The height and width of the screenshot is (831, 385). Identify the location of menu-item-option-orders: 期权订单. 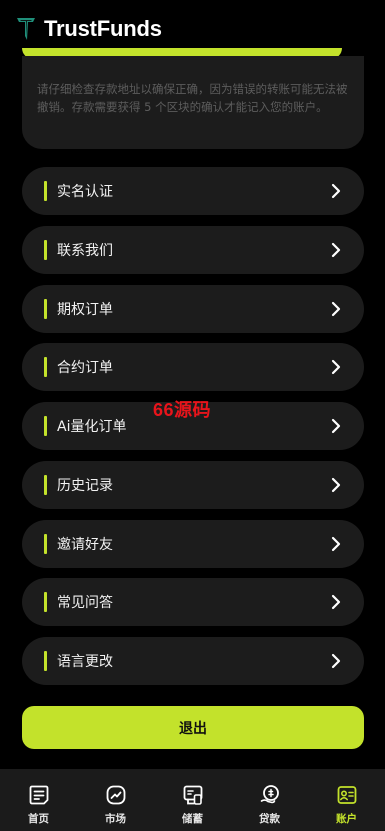
(193, 309).